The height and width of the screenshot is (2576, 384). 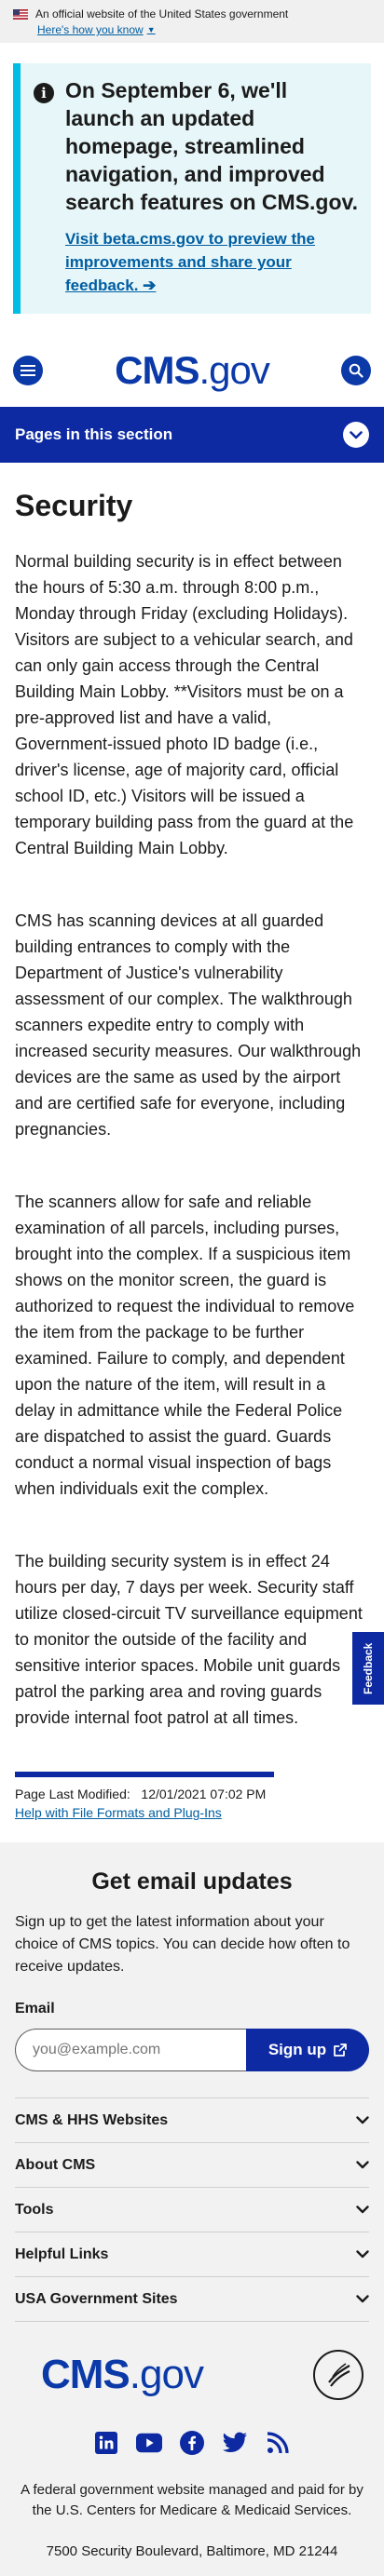 I want to click on social-links, so click(x=192, y=2443).